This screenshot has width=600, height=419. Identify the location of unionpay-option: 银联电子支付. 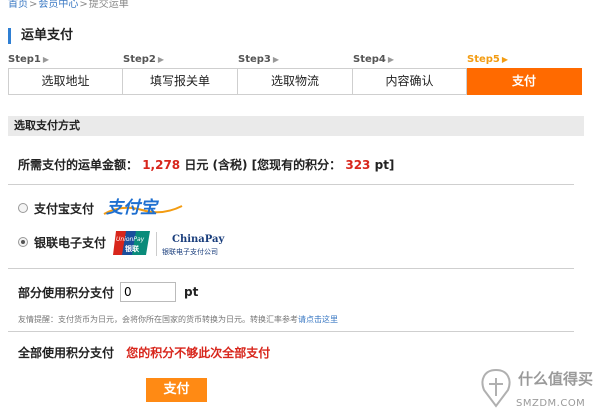
(62, 242).